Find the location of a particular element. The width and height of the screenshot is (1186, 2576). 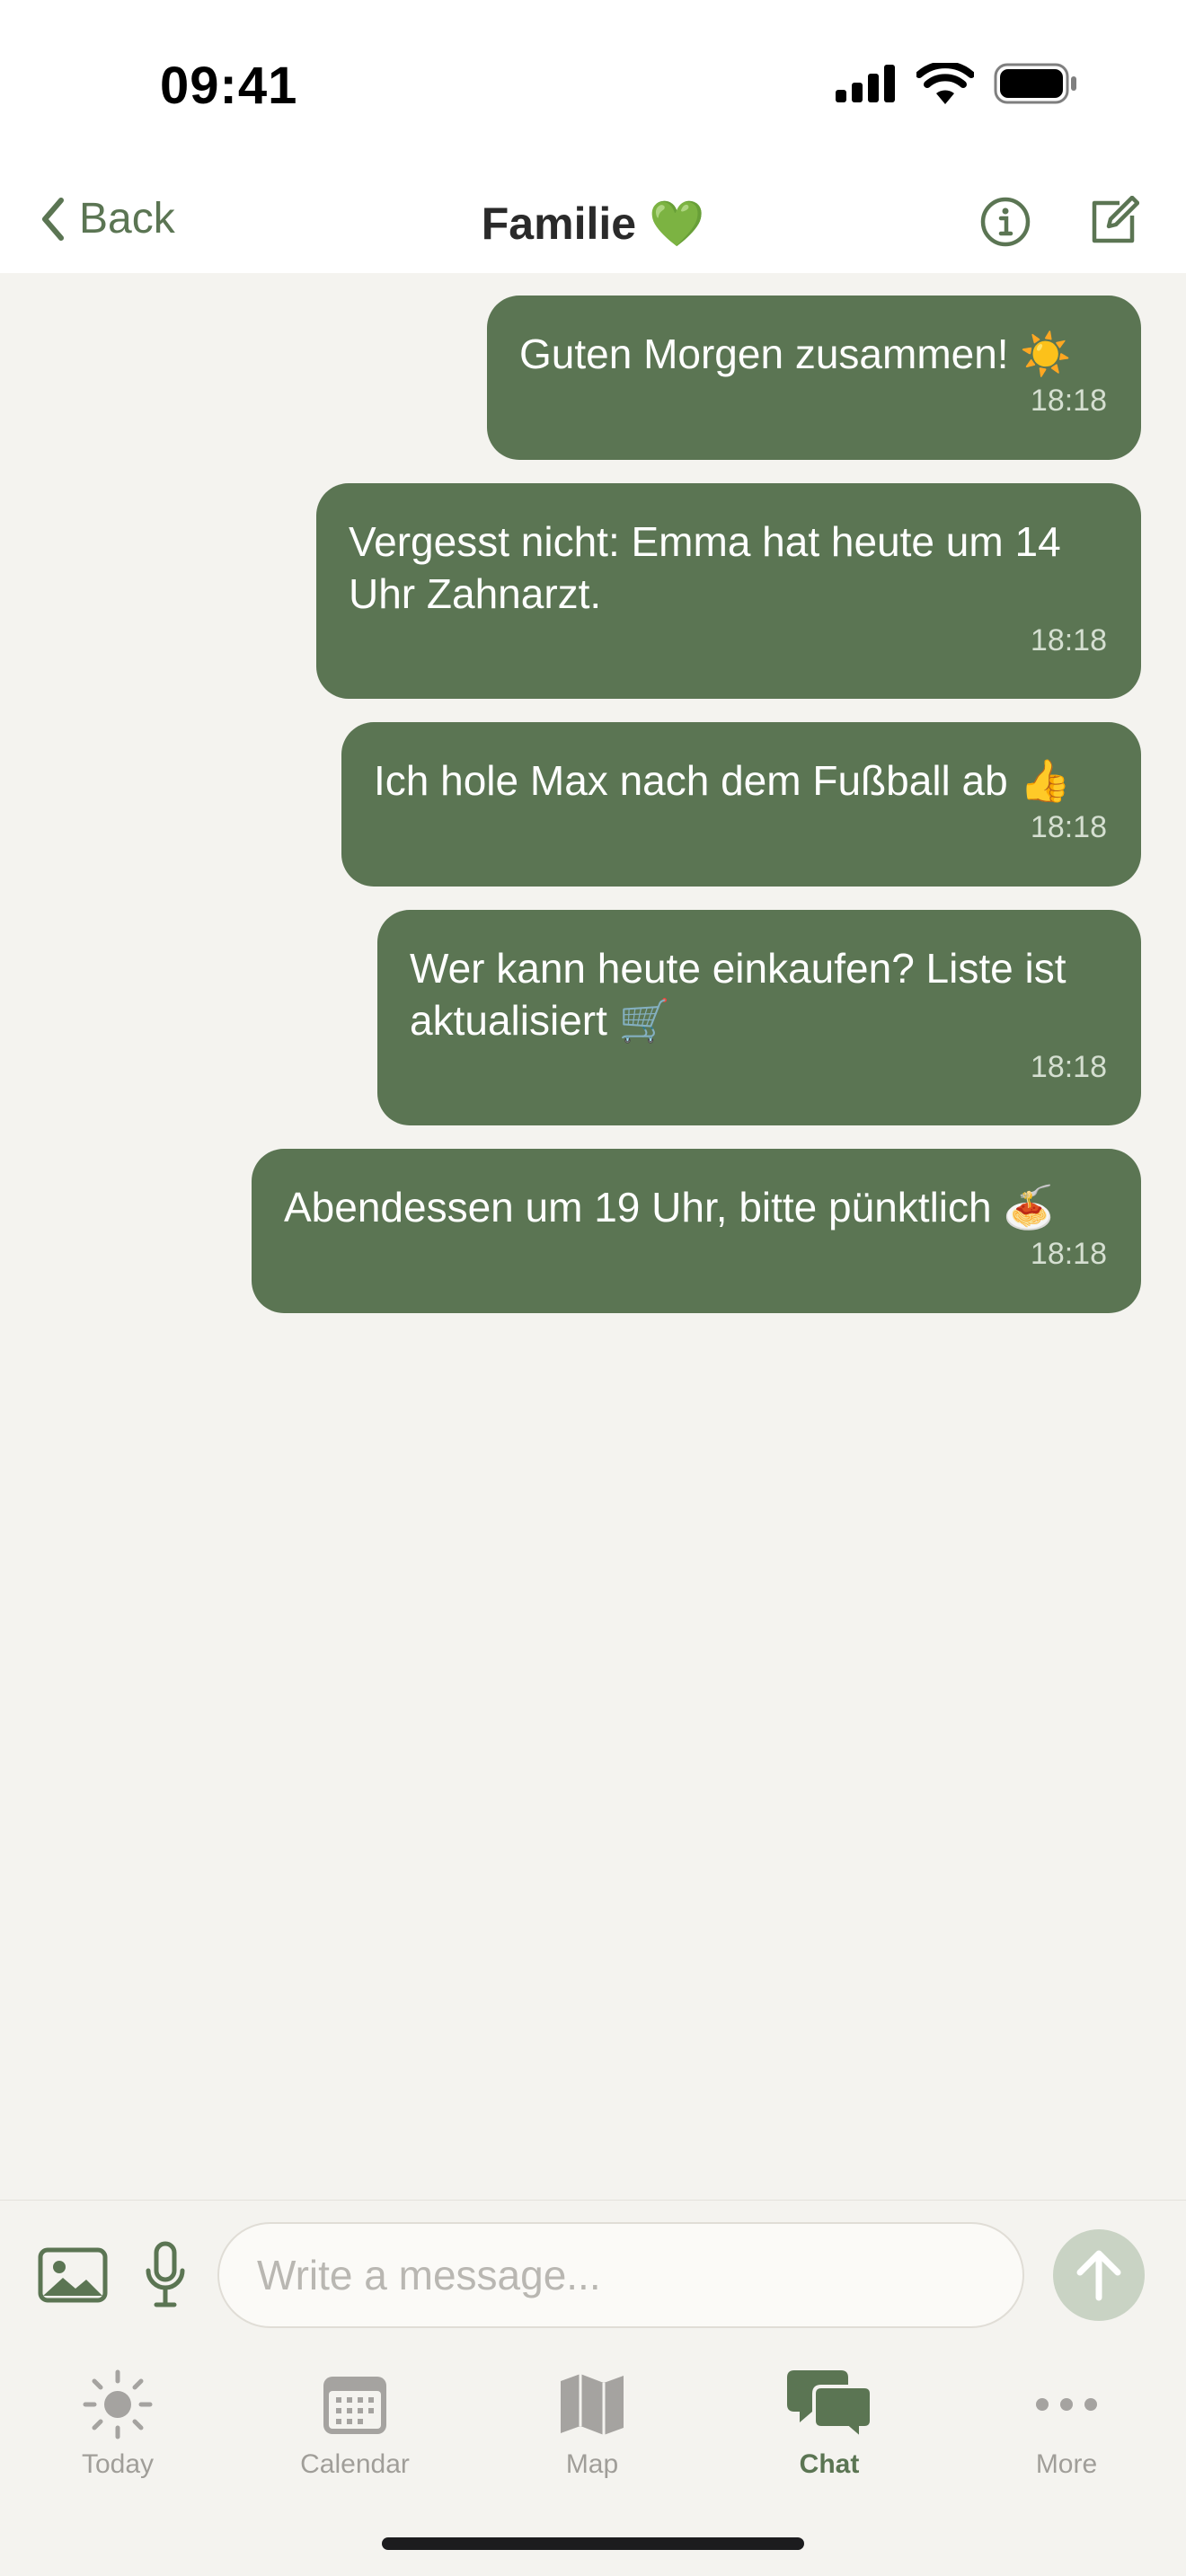

status-bar: 09:41 is located at coordinates (593, 85).